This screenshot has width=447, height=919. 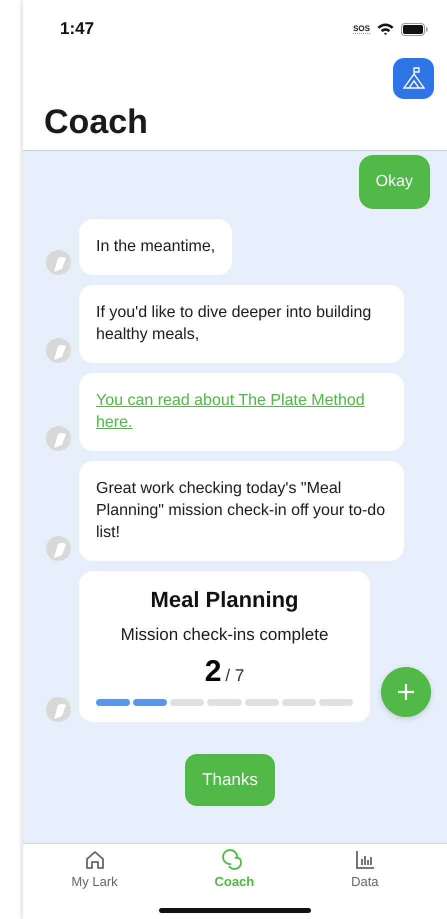 I want to click on page-title: Coach, so click(x=96, y=122).